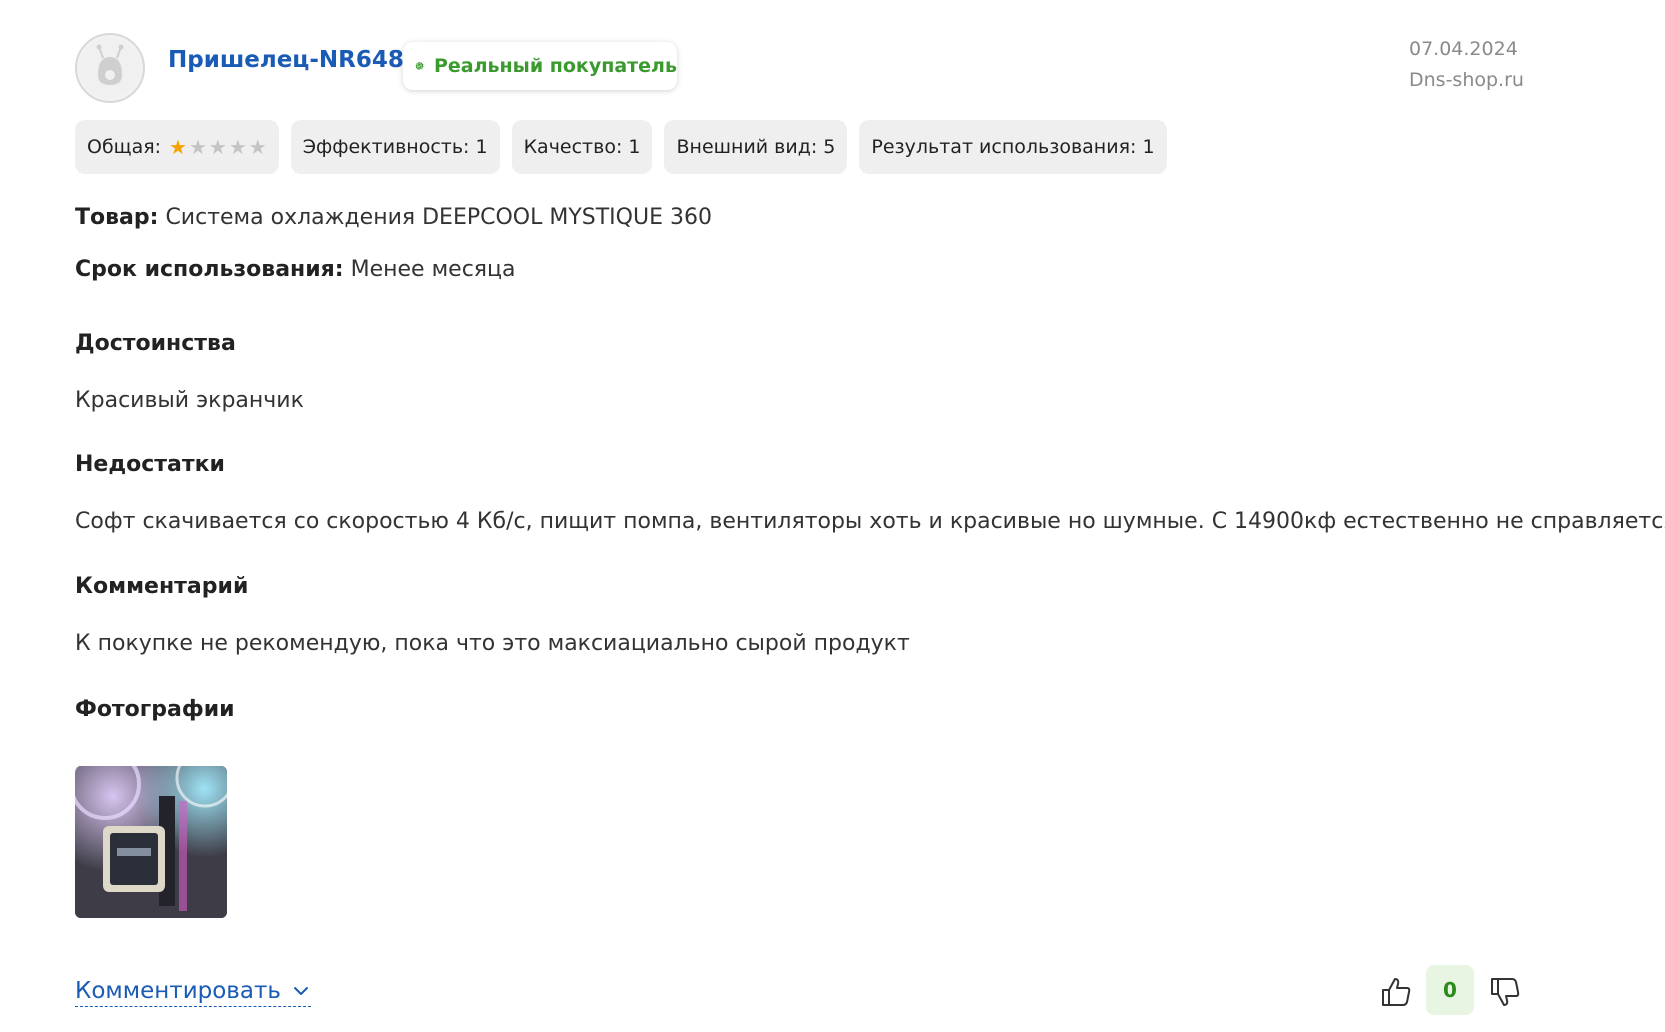 The width and height of the screenshot is (1665, 1032). I want to click on alien-avatar-icon, so click(110, 68).